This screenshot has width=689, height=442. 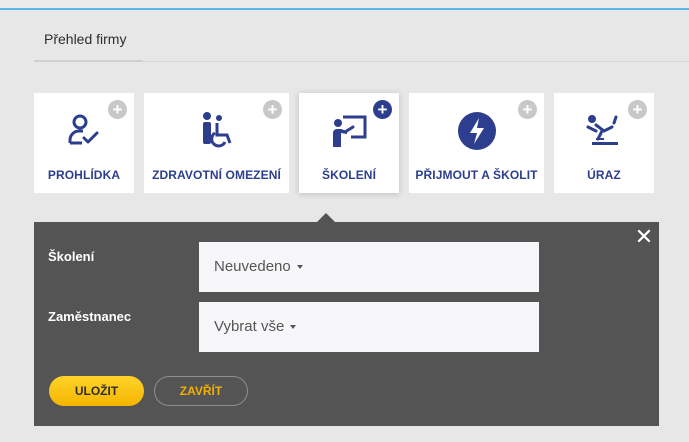 I want to click on person-check-icon, so click(x=83, y=129).